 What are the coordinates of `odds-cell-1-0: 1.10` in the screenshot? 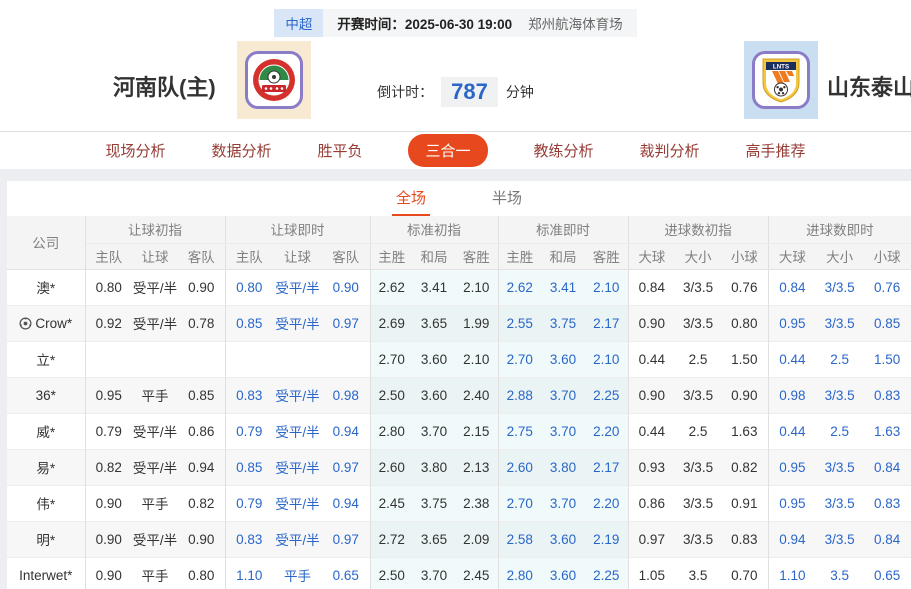 It's located at (249, 573).